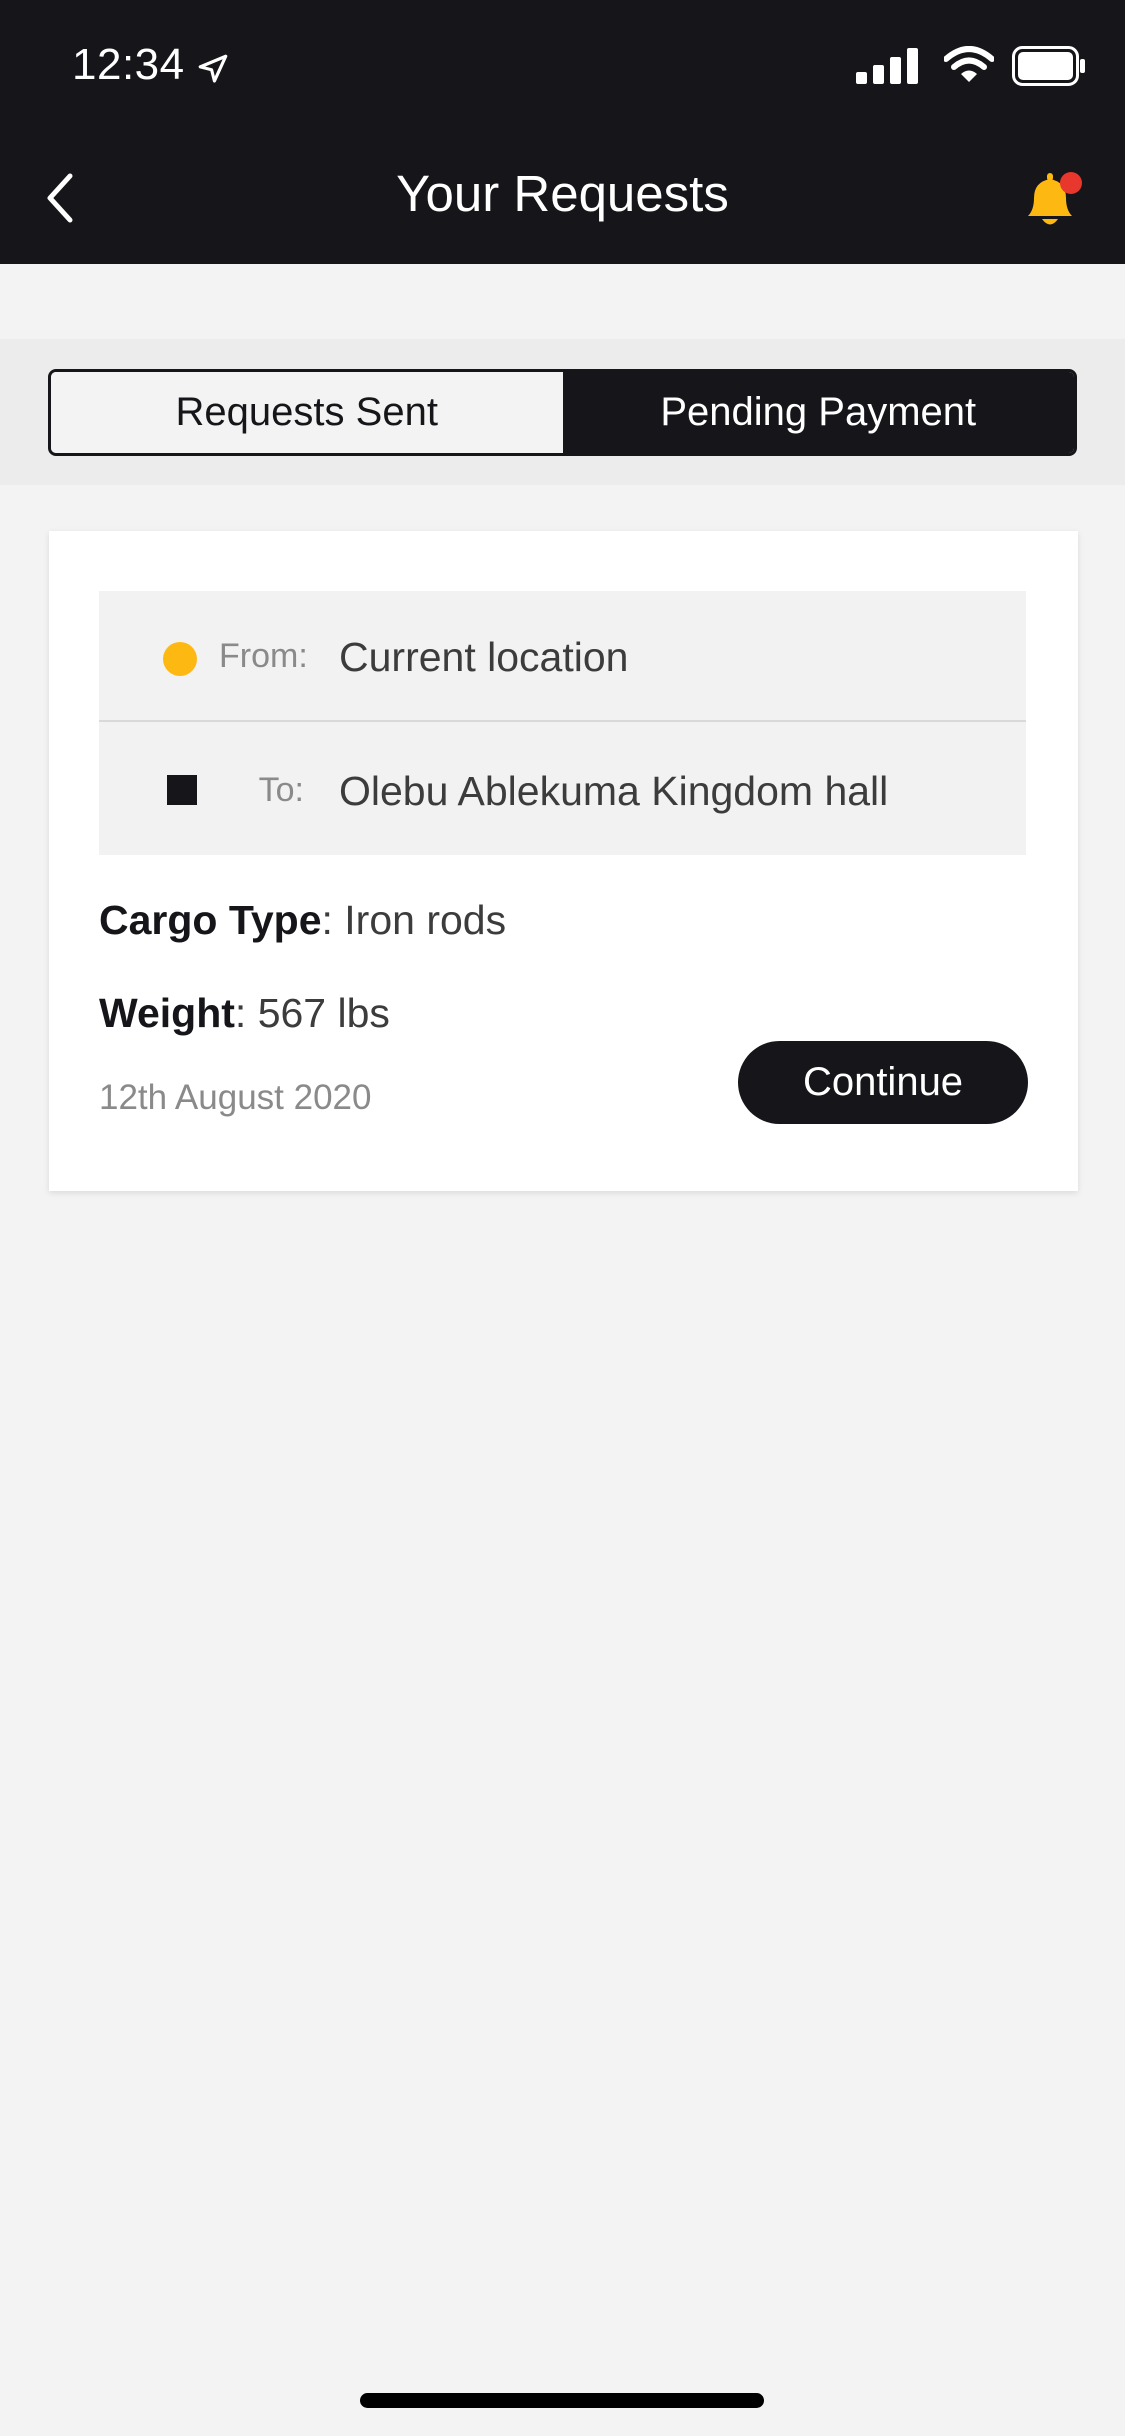 This screenshot has height=2436, width=1125. Describe the element at coordinates (210, 920) in the screenshot. I see `cargo-type-label: Cargo Type` at that location.